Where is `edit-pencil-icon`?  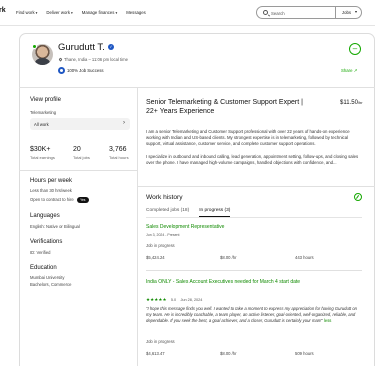 edit-pencil-icon is located at coordinates (358, 197).